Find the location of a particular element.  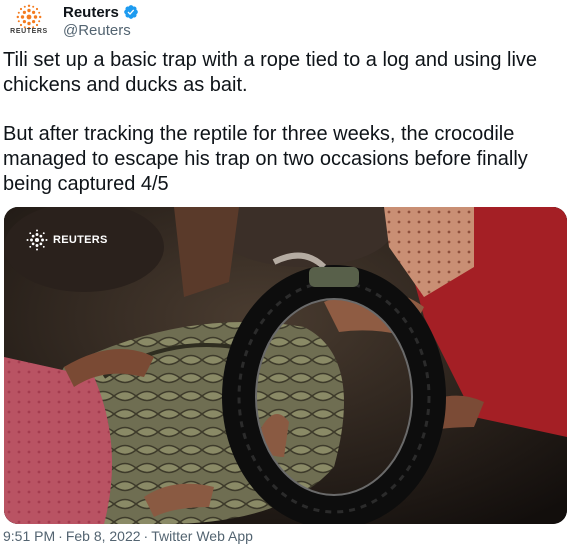

verified-badge-icon is located at coordinates (131, 12).